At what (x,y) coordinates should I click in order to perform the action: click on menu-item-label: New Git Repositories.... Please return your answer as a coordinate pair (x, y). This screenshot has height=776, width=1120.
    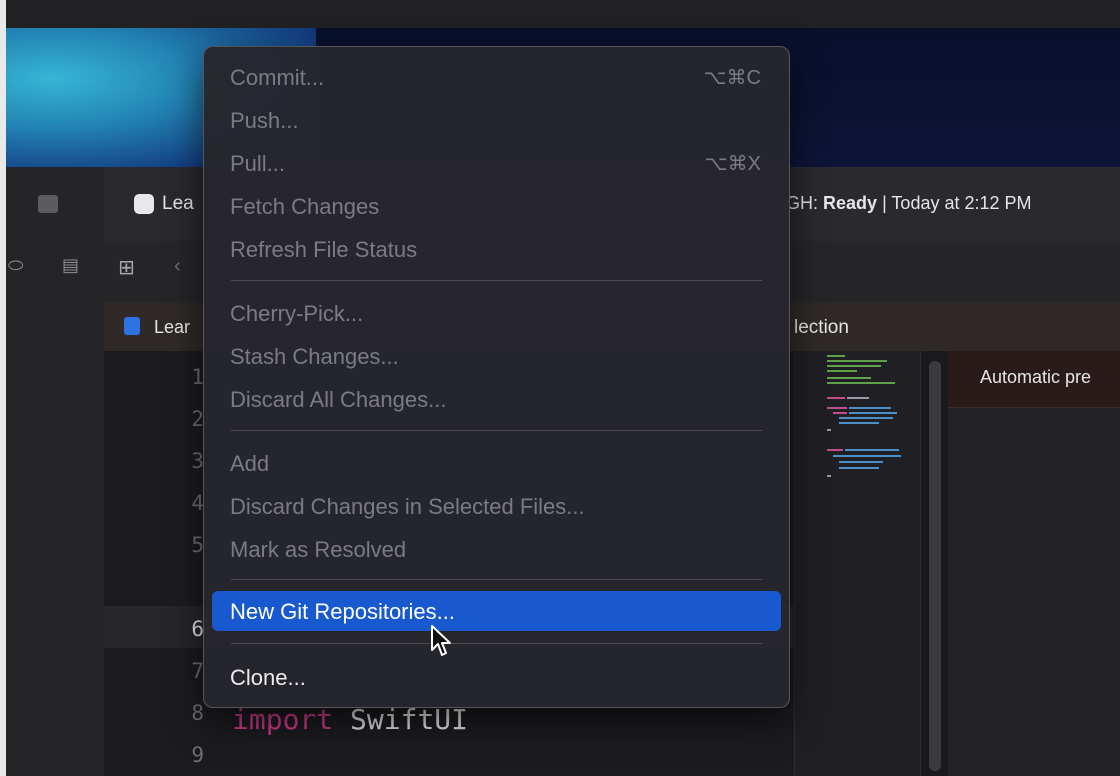
    Looking at the image, I should click on (342, 611).